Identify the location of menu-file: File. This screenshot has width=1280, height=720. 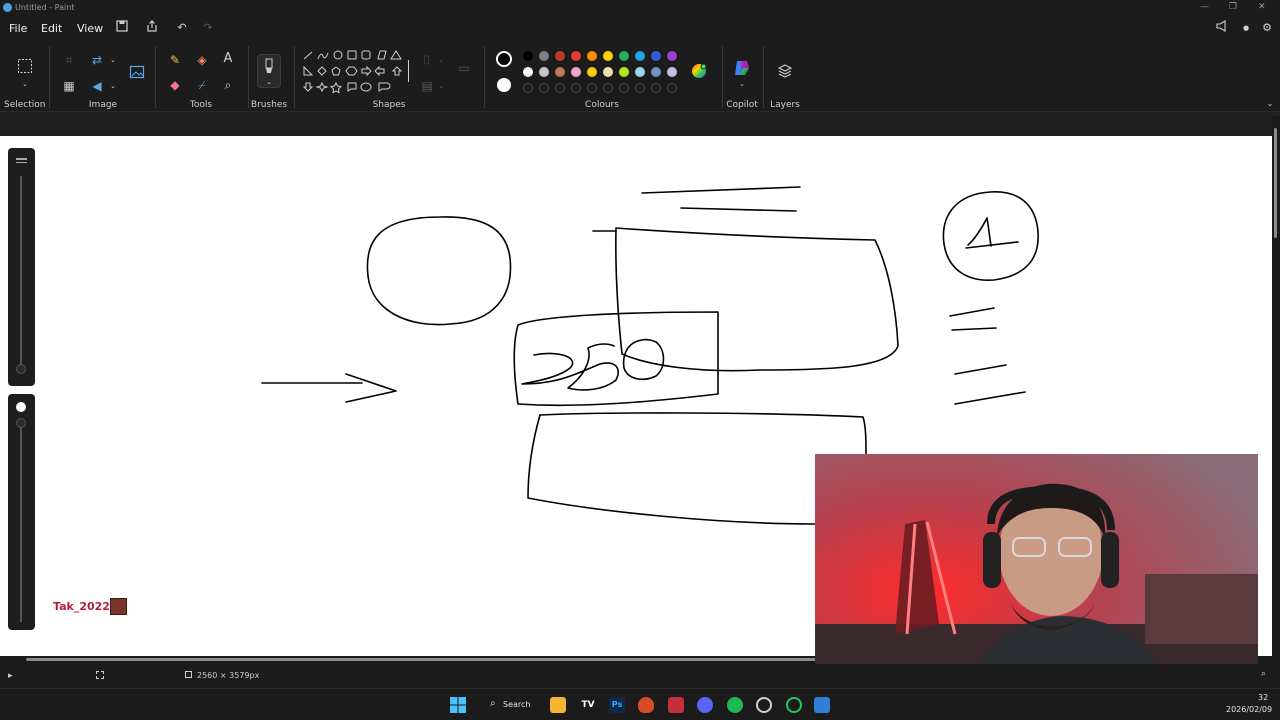
(18, 28).